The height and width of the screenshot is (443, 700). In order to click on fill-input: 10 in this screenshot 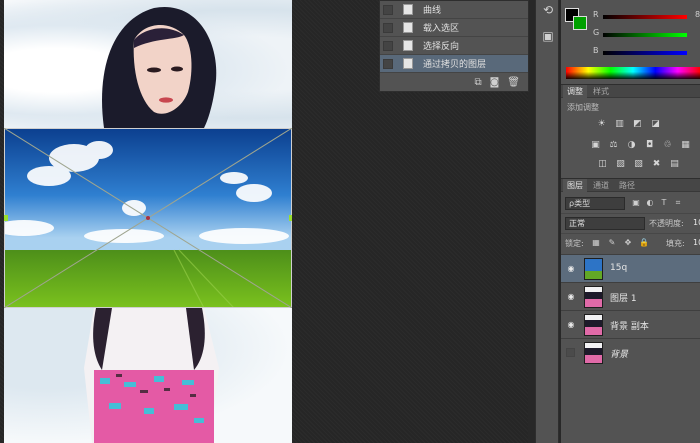, I will do `click(696, 242)`.